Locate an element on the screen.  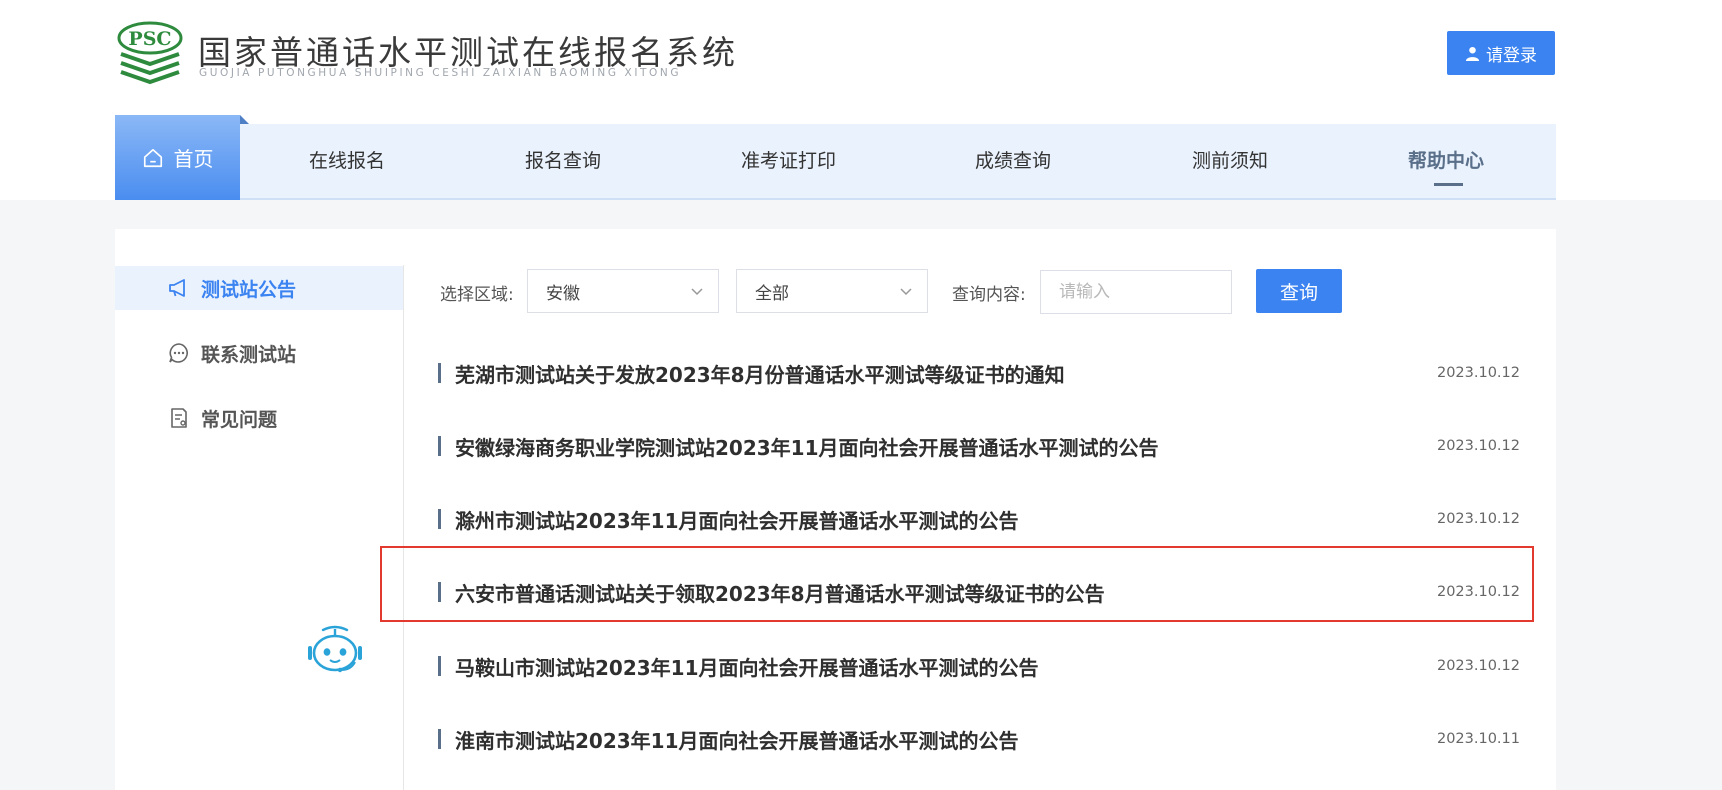
query-input is located at coordinates (1136, 292).